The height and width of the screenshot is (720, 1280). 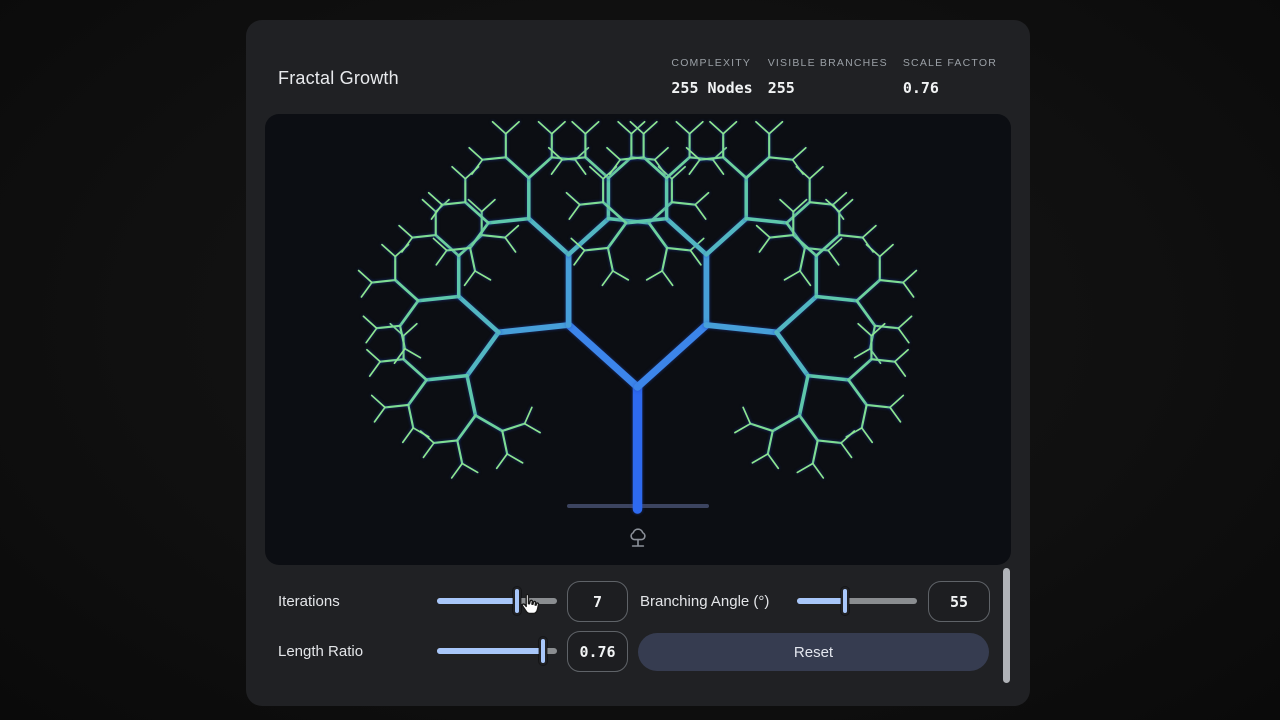 I want to click on stat-complexity-label: COMPLEXITY, so click(x=711, y=63).